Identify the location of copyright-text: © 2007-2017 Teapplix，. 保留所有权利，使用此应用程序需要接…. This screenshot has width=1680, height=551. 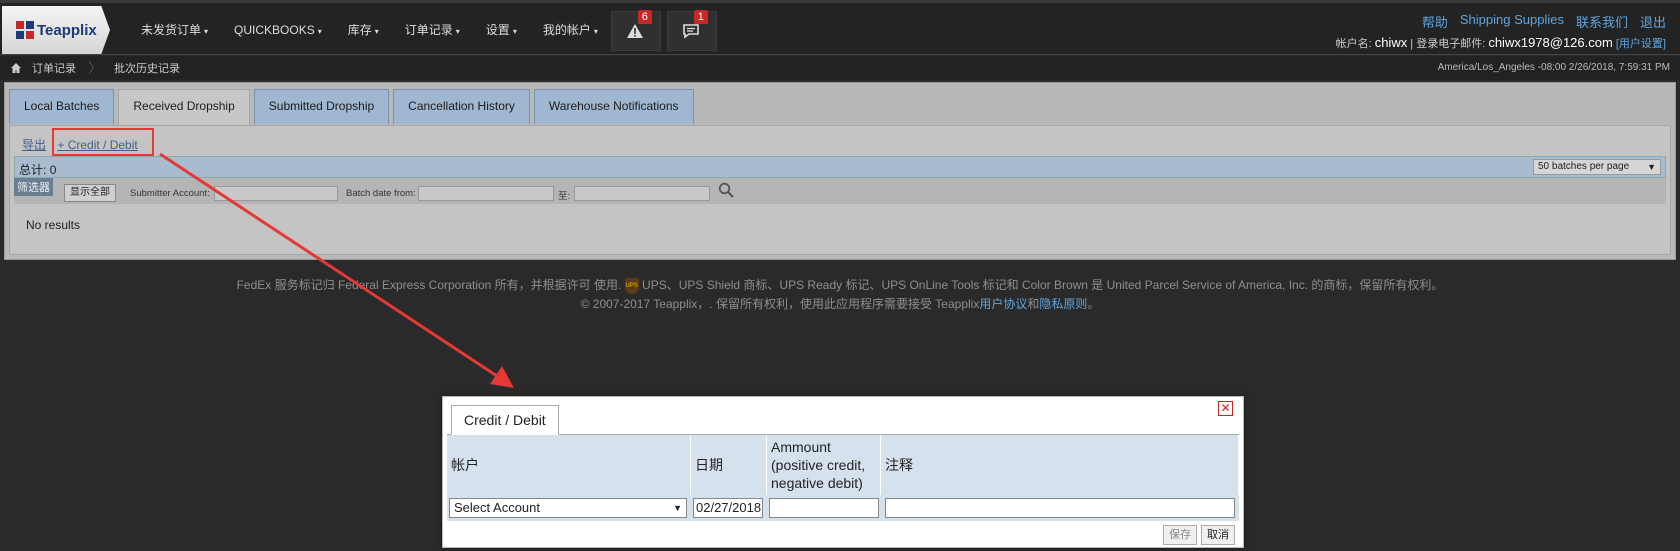
(780, 304).